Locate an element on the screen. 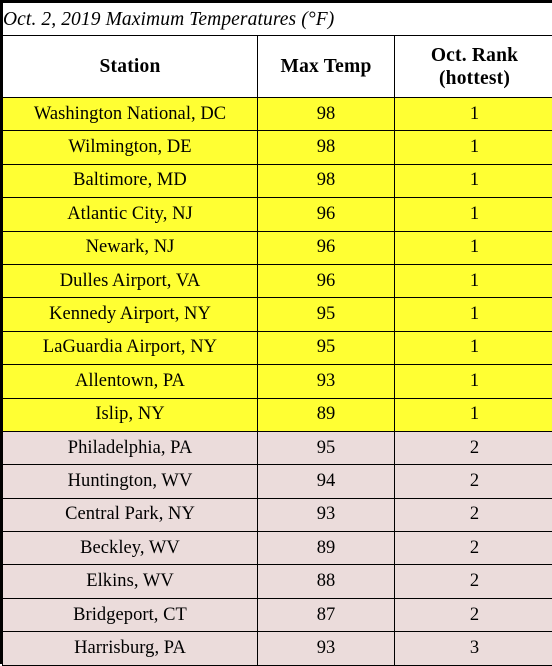  table-row: Washington National, DC981 is located at coordinates (277, 114).